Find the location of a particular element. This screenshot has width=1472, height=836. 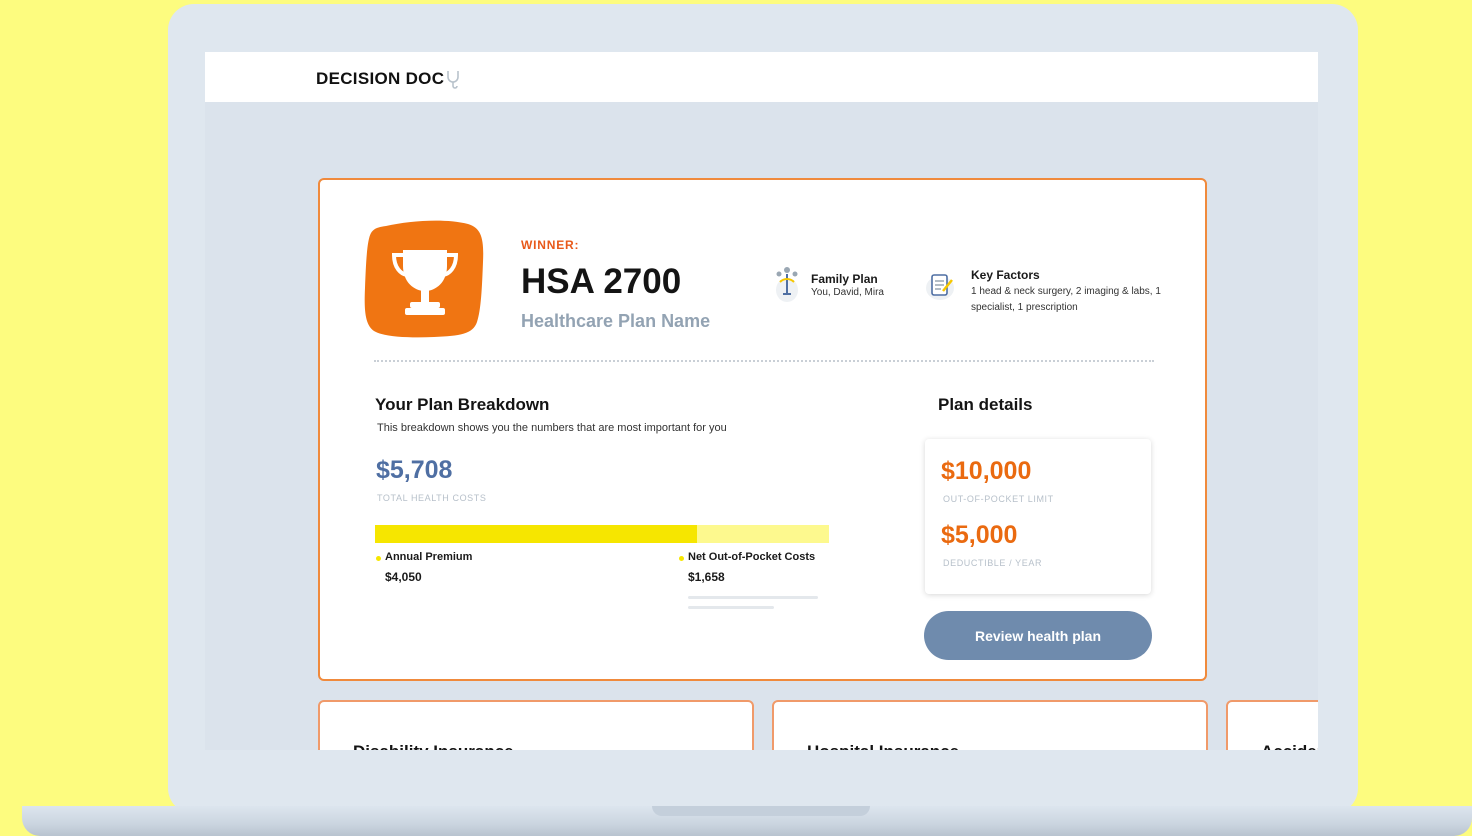

oop-limit-label: OUT-OF-POCKET LIMIT is located at coordinates (998, 499).